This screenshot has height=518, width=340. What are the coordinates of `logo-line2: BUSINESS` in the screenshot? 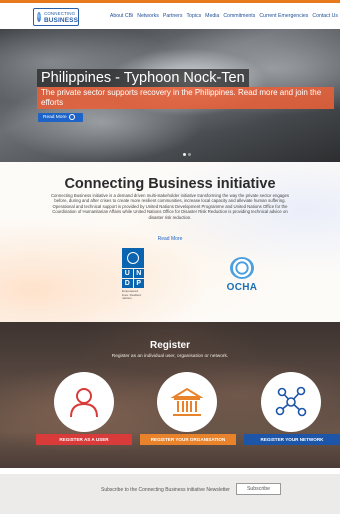 It's located at (60, 20).